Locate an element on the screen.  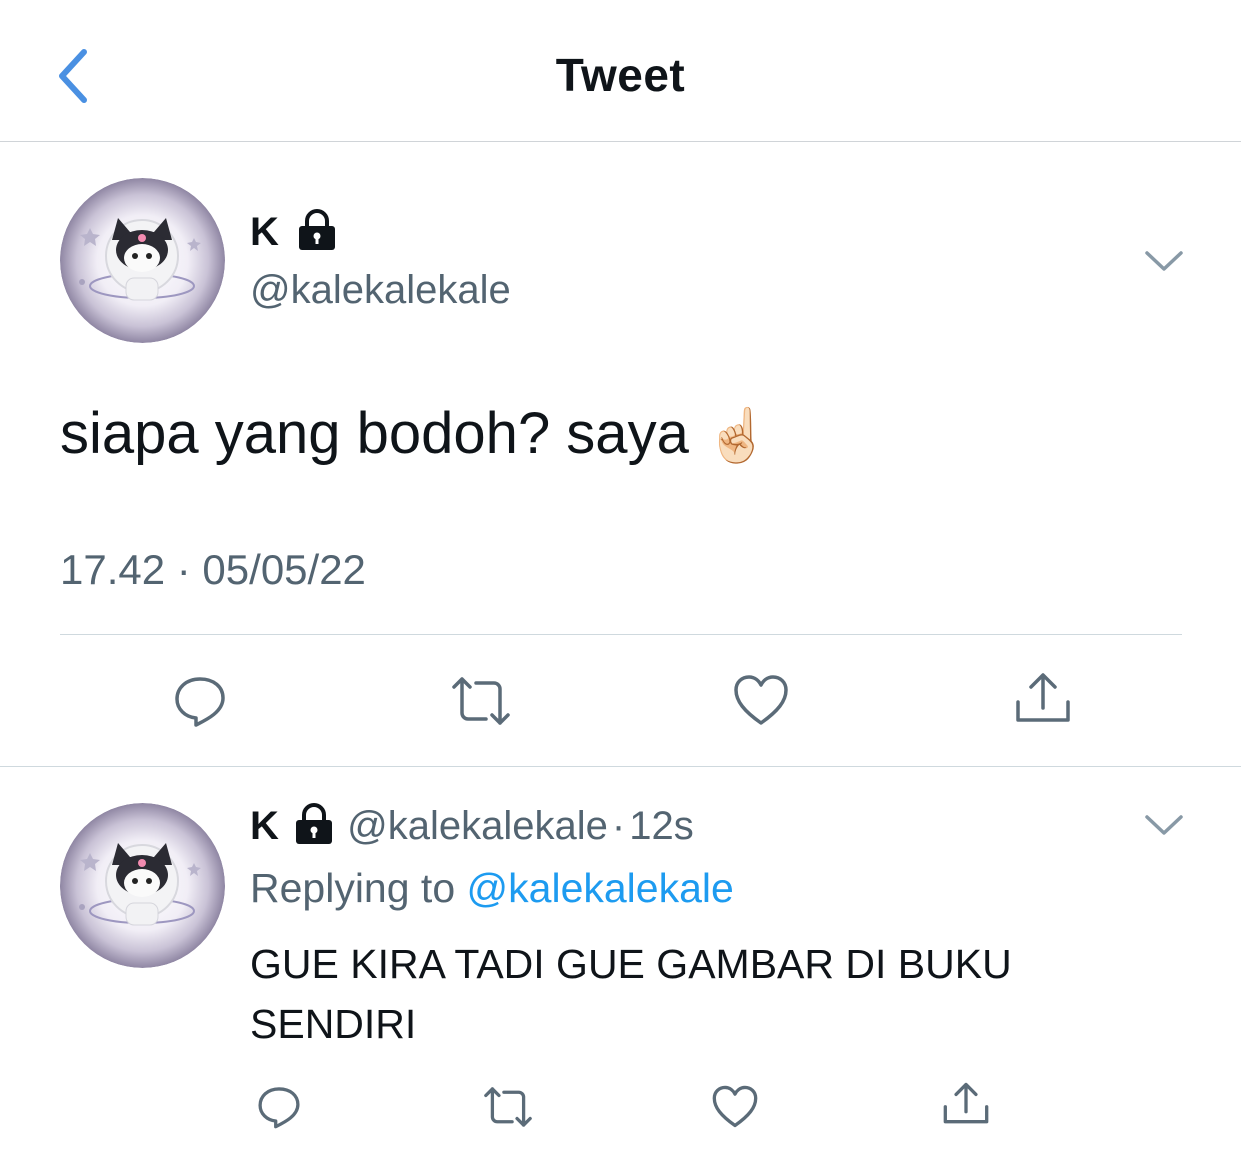
tweet-timestamp: 17.42 · 05/05/22 is located at coordinates (213, 570).